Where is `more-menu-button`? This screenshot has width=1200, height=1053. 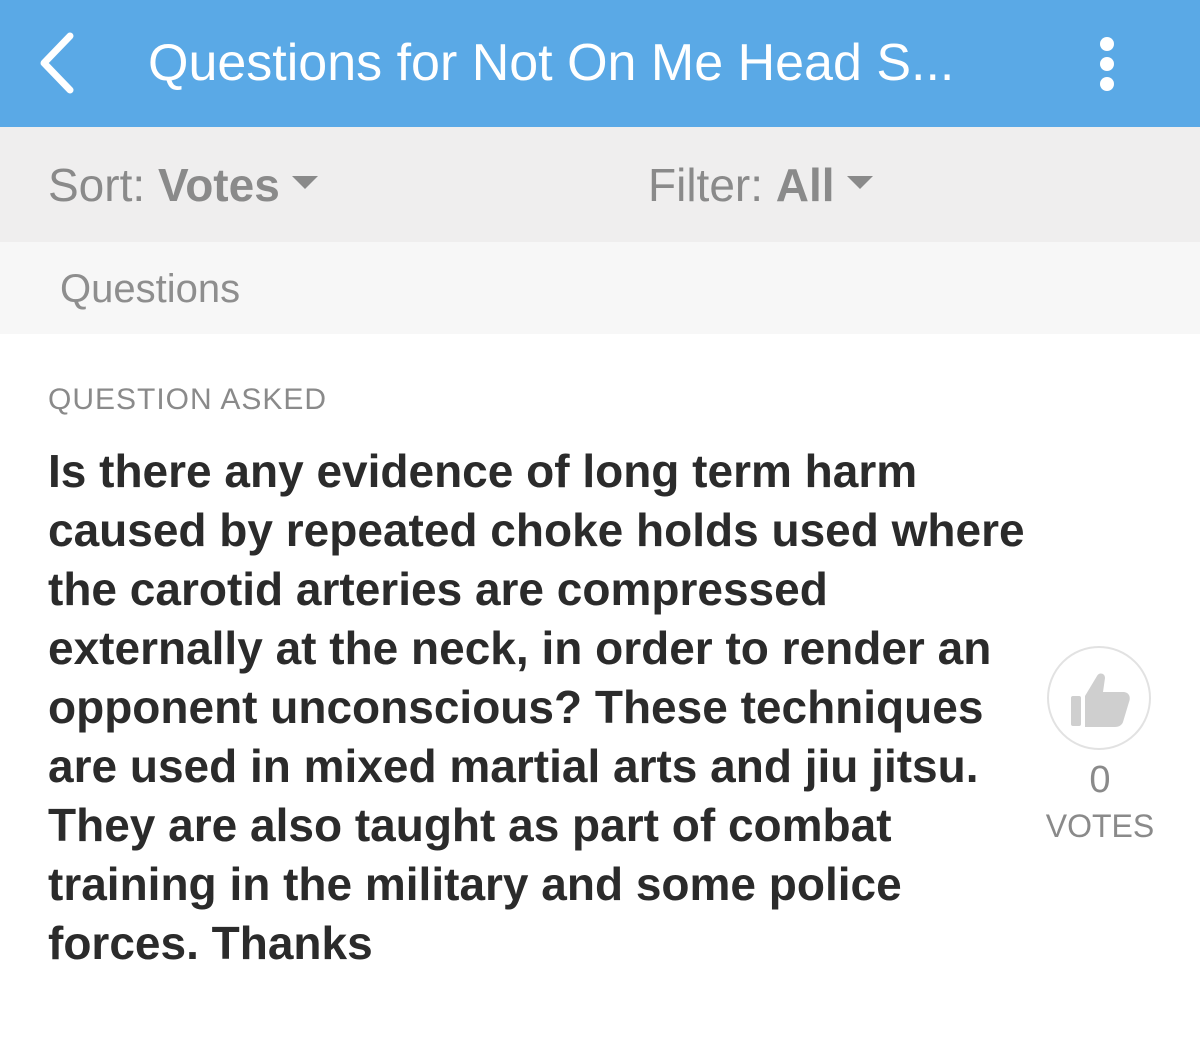 more-menu-button is located at coordinates (1107, 64).